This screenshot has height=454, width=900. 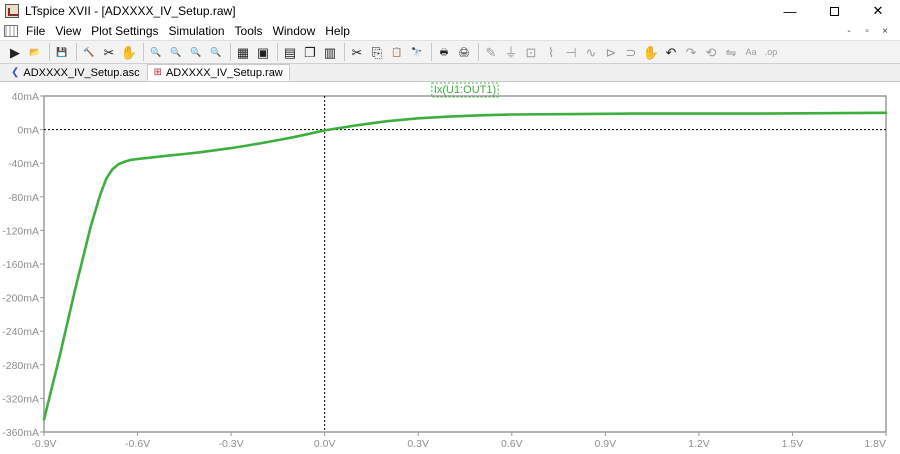 What do you see at coordinates (531, 52) in the screenshot?
I see `label-net-button: ⊡` at bounding box center [531, 52].